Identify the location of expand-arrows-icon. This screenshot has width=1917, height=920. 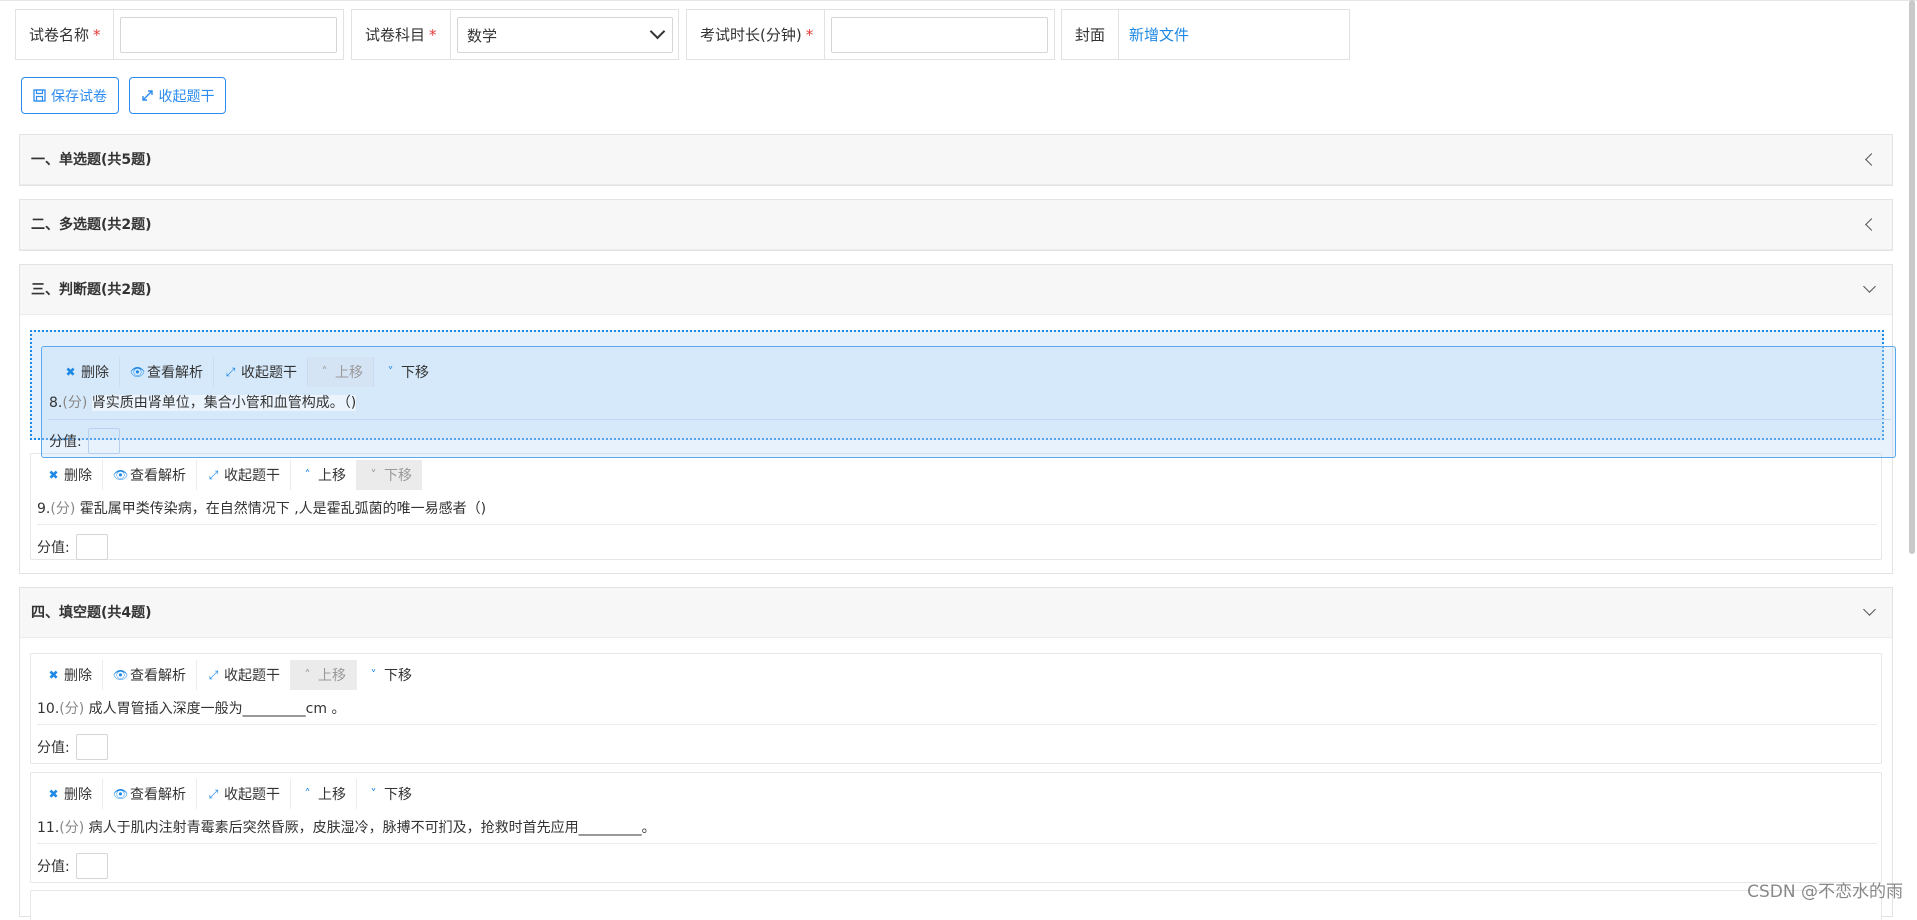
(147, 95).